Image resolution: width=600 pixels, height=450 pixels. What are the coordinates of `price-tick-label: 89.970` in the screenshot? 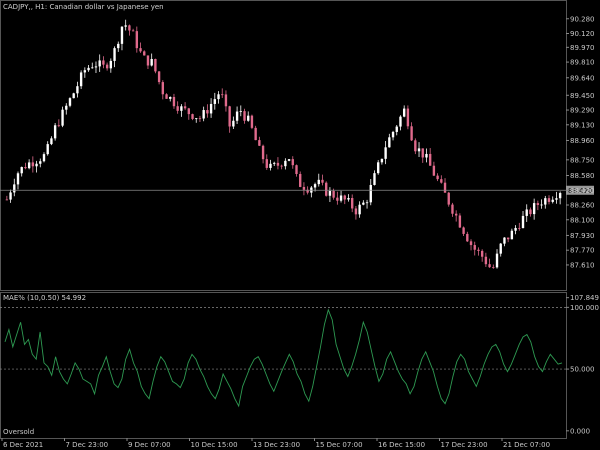 It's located at (582, 48).